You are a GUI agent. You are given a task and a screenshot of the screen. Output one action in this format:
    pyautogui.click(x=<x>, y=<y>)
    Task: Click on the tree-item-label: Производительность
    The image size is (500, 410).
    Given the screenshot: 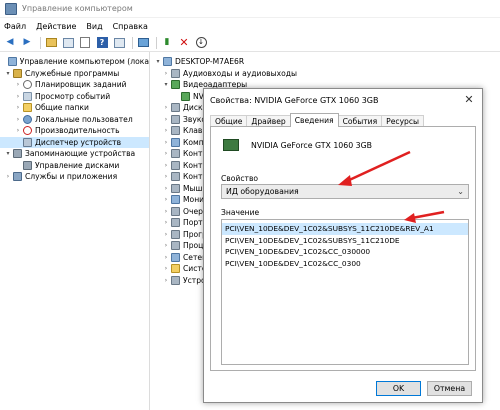 What is the action you would take?
    pyautogui.click(x=77, y=131)
    